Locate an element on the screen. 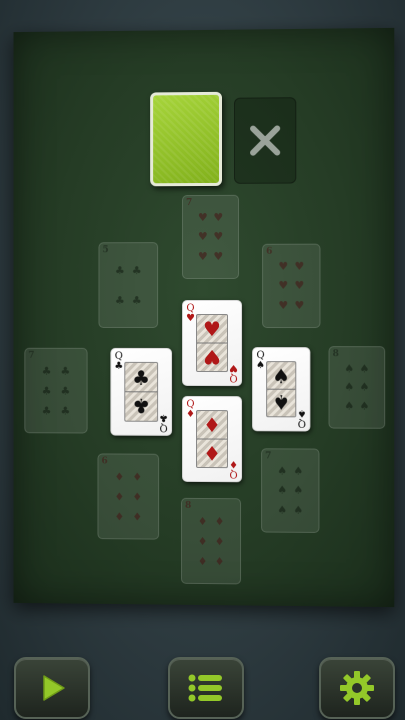 The width and height of the screenshot is (405, 720). card-queen-diamonds: Q ♦ ♦ ♦ Q ♦ is located at coordinates (212, 439).